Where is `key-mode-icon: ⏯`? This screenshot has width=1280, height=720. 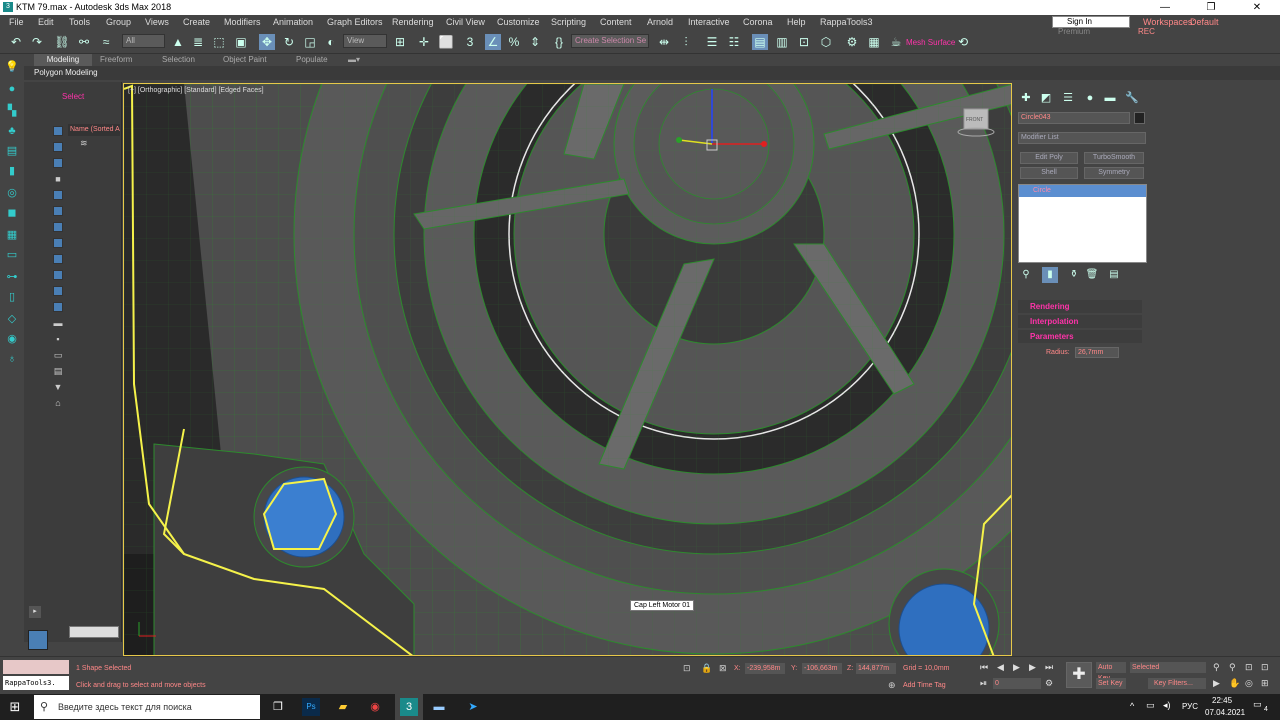
key-mode-icon: ⏯ is located at coordinates (983, 683).